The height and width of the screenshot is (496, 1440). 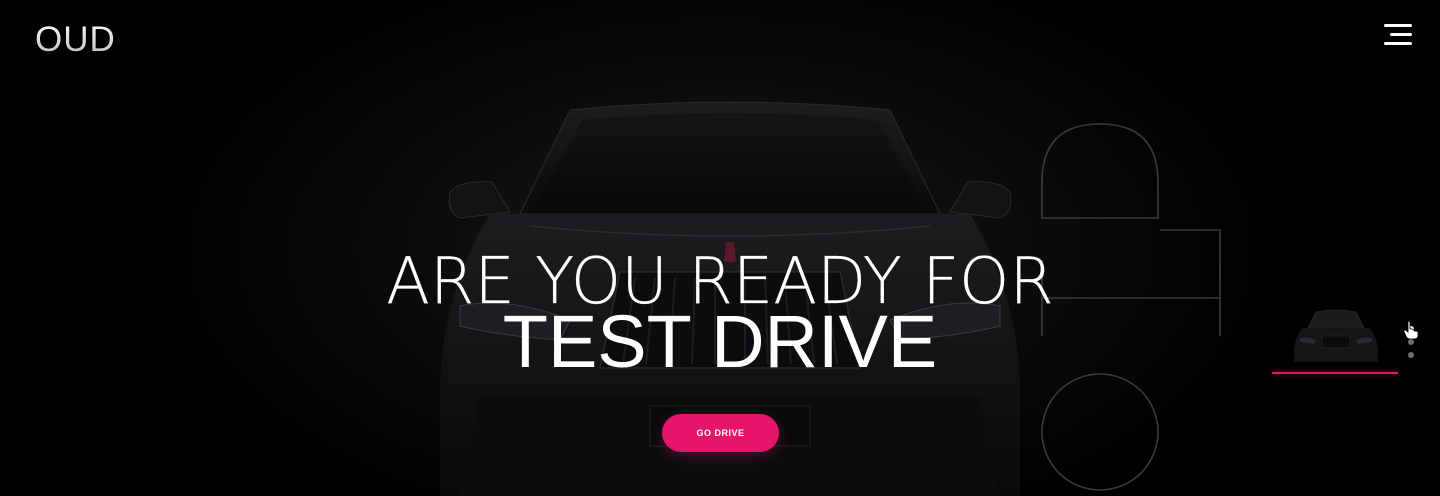 I want to click on thumbnail-car-icon, so click(x=1336, y=335).